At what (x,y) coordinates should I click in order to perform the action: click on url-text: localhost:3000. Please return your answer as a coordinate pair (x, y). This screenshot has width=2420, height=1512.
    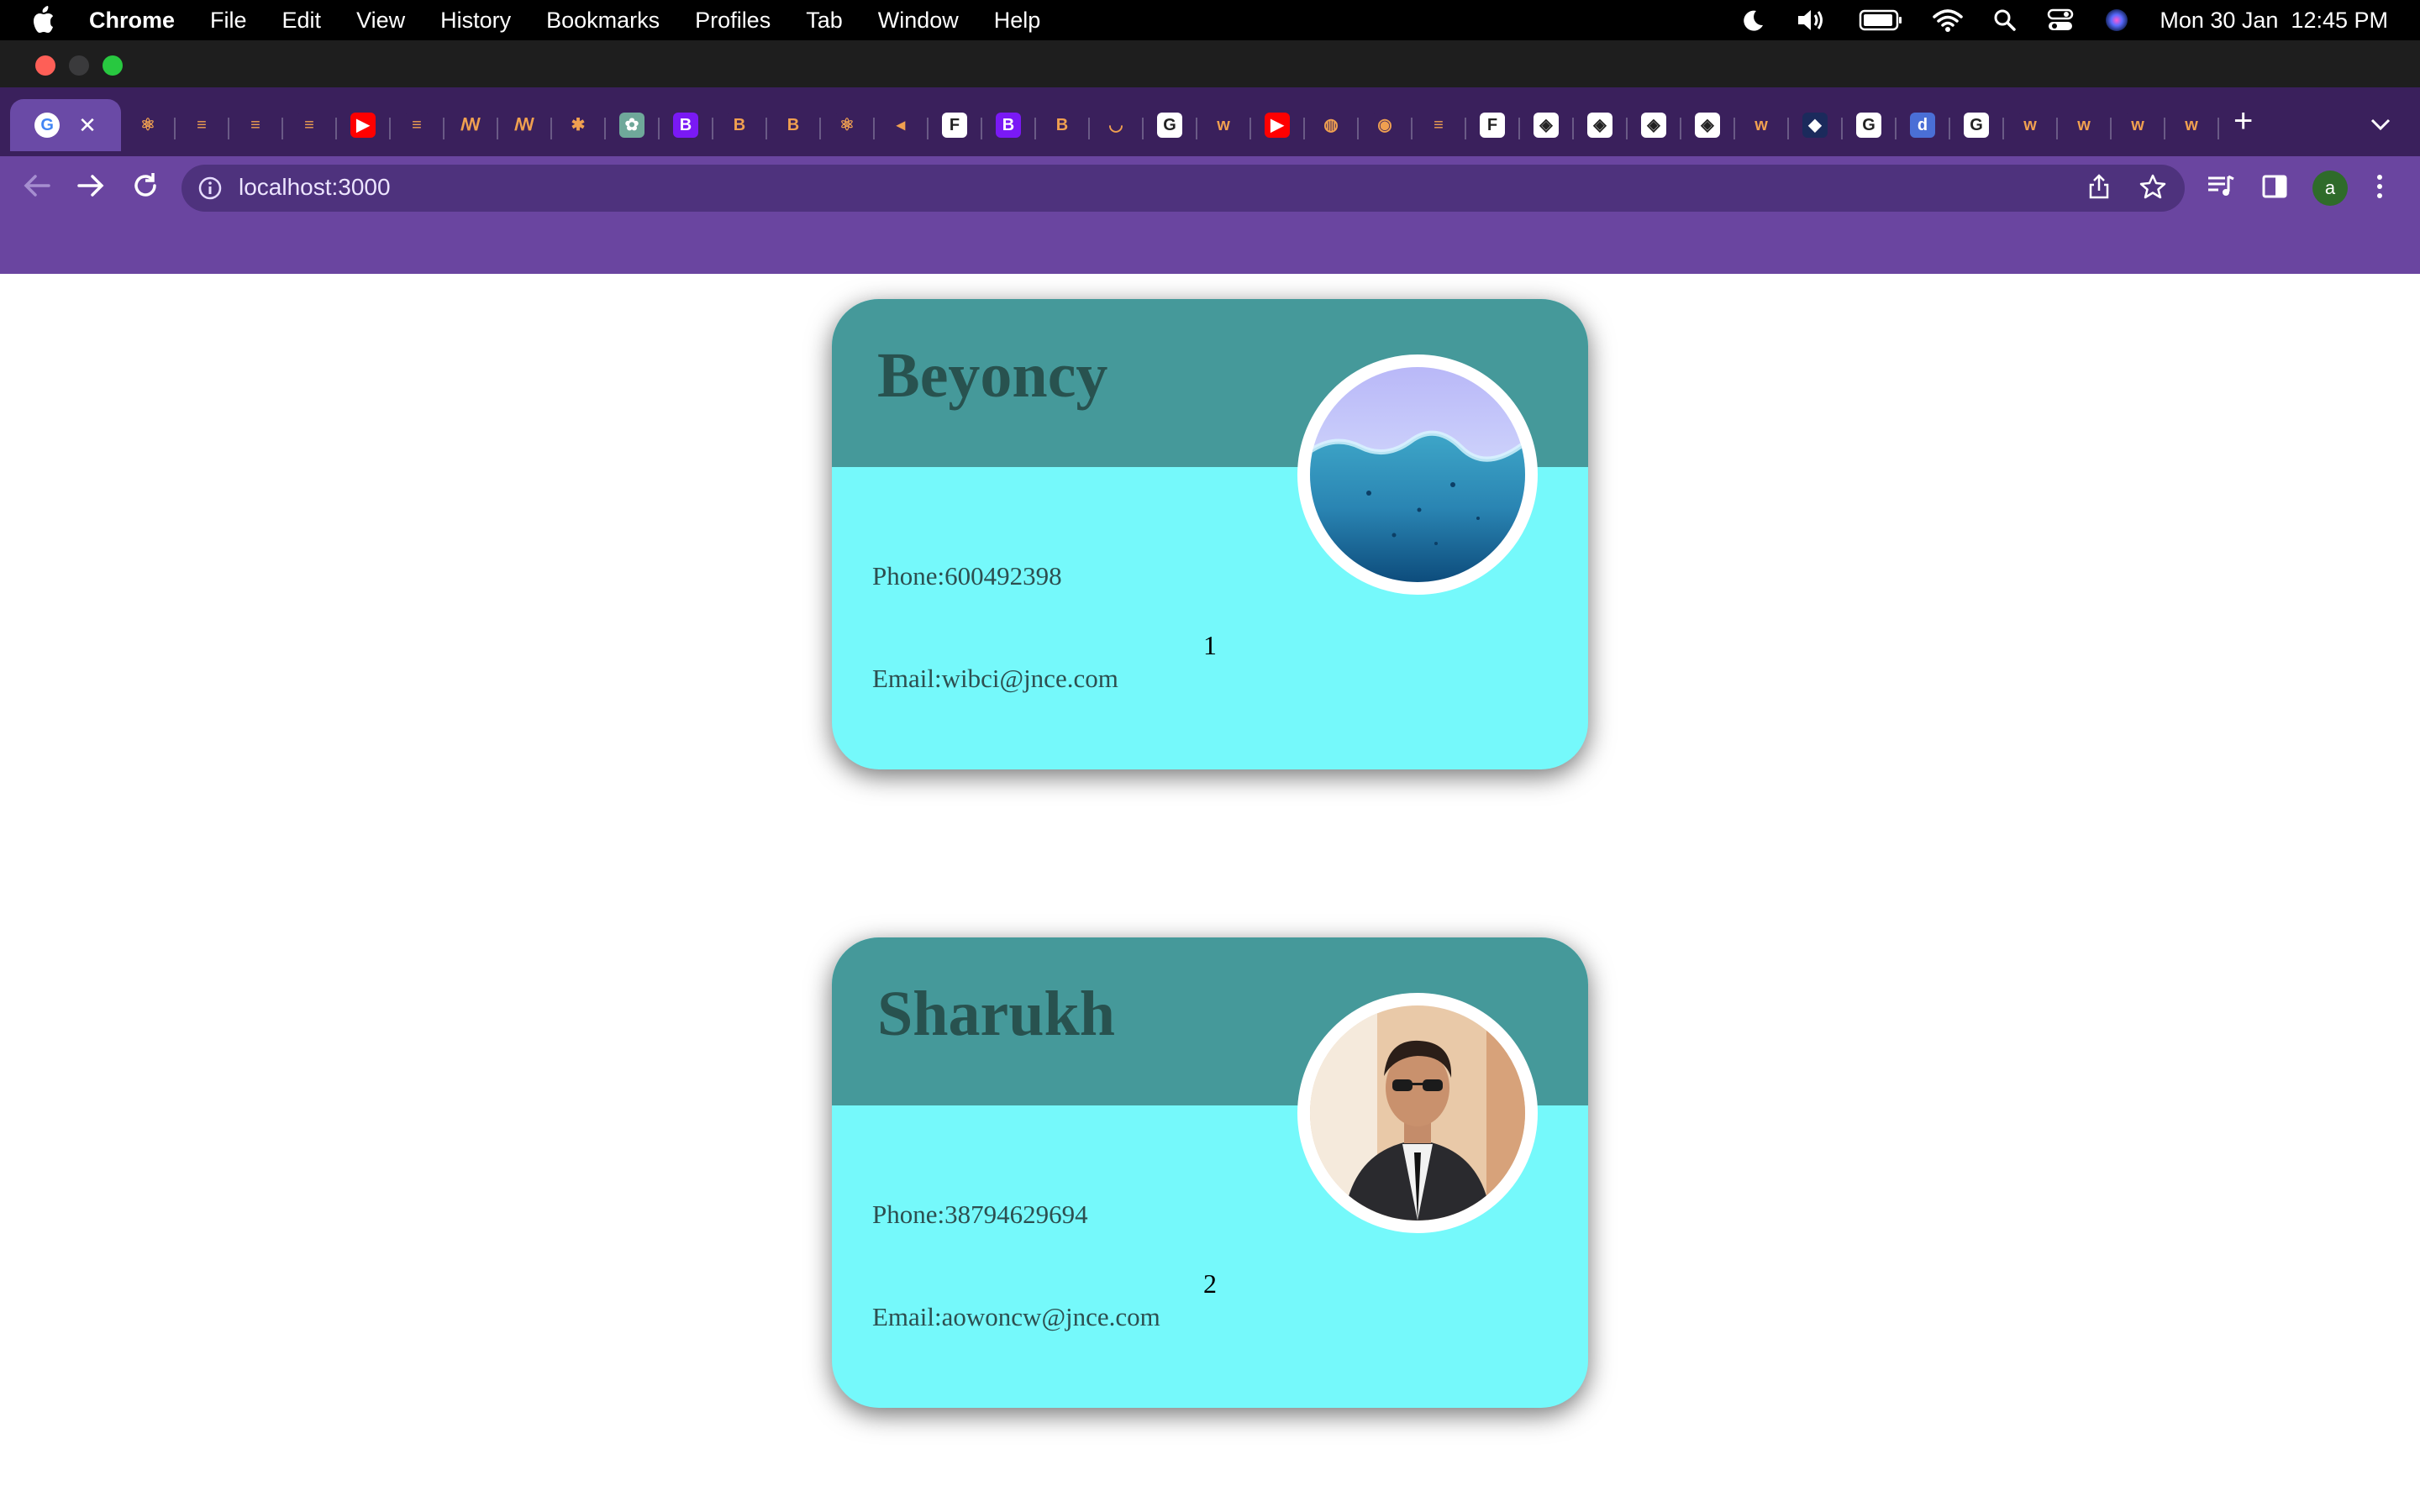
    Looking at the image, I should click on (315, 187).